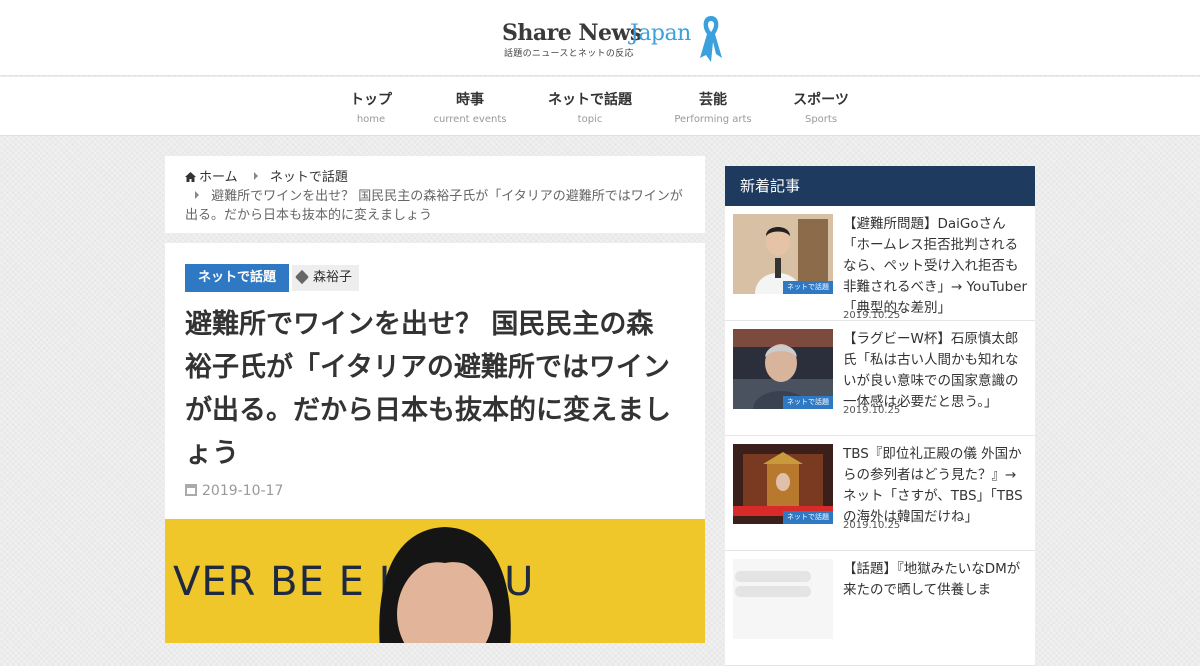  Describe the element at coordinates (713, 119) in the screenshot. I see `nav-sublabel: Performing arts` at that location.